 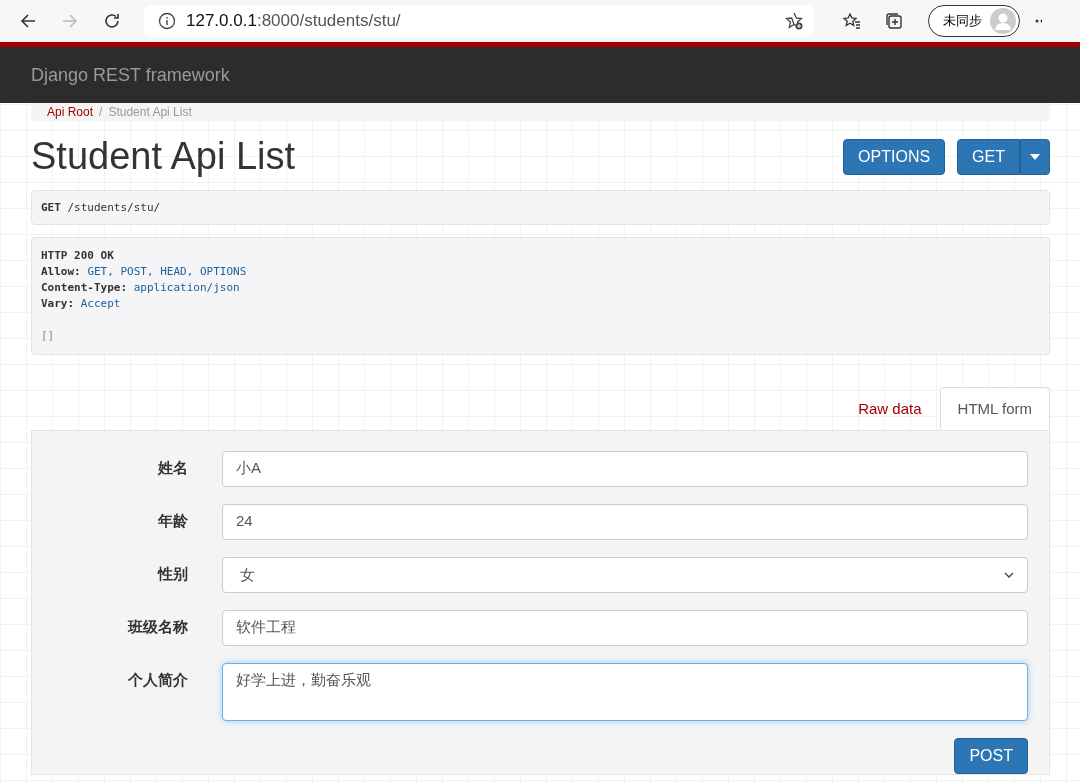 What do you see at coordinates (894, 156) in the screenshot?
I see `options-button: OPTIONS` at bounding box center [894, 156].